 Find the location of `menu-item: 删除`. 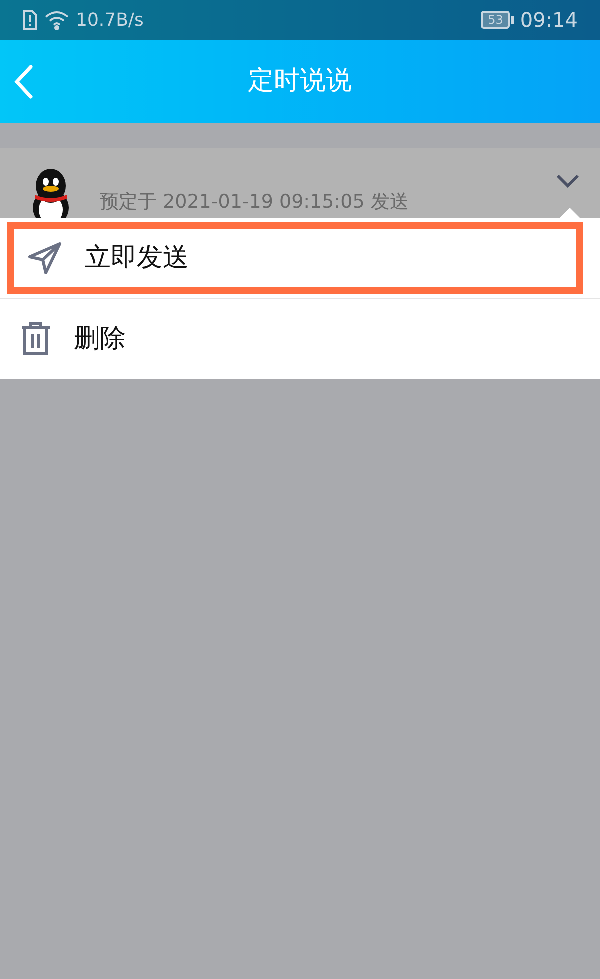

menu-item: 删除 is located at coordinates (300, 339).